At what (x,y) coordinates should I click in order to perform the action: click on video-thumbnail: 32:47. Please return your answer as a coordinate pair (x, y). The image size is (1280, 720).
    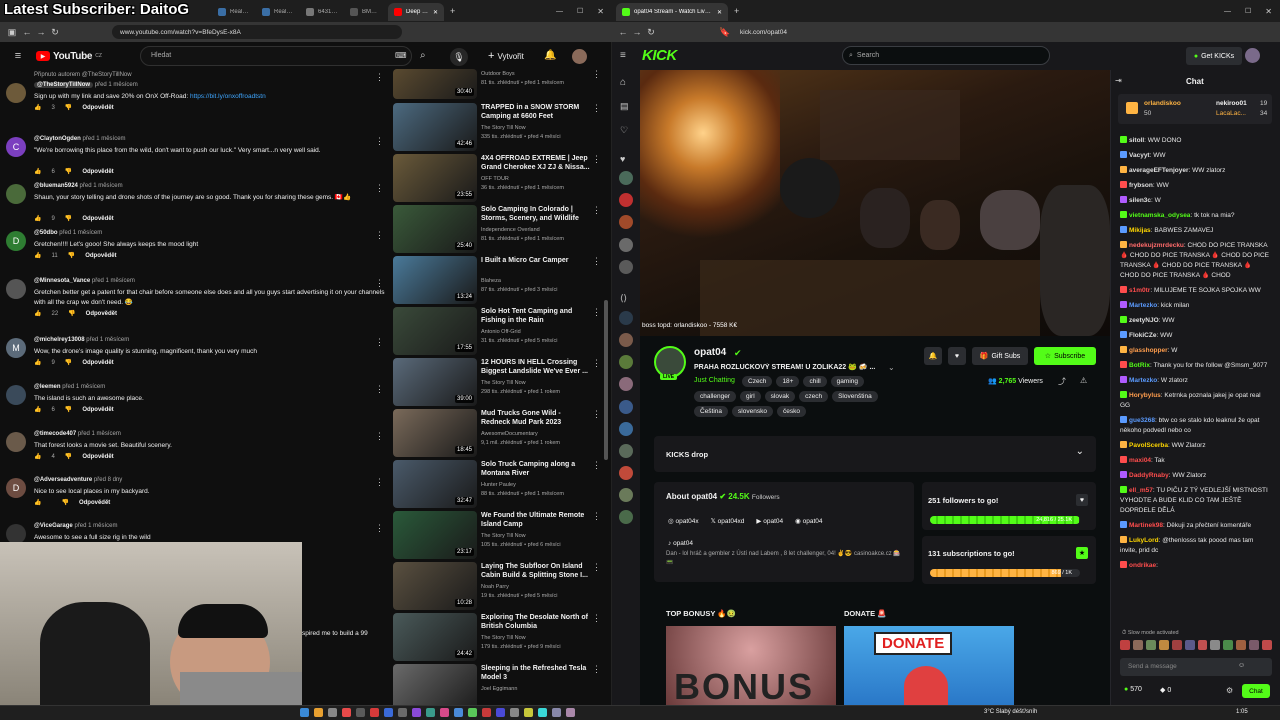
    Looking at the image, I should click on (435, 484).